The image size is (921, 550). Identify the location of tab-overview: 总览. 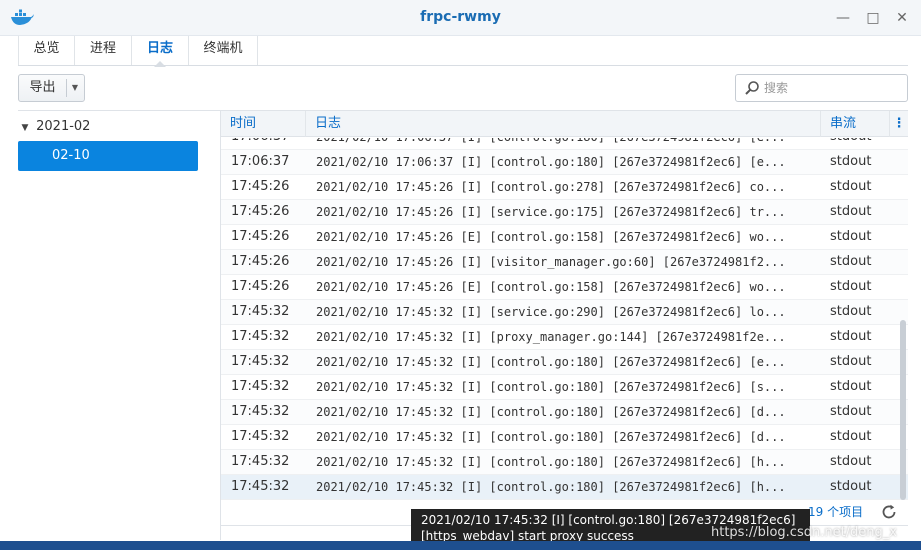
(46, 51).